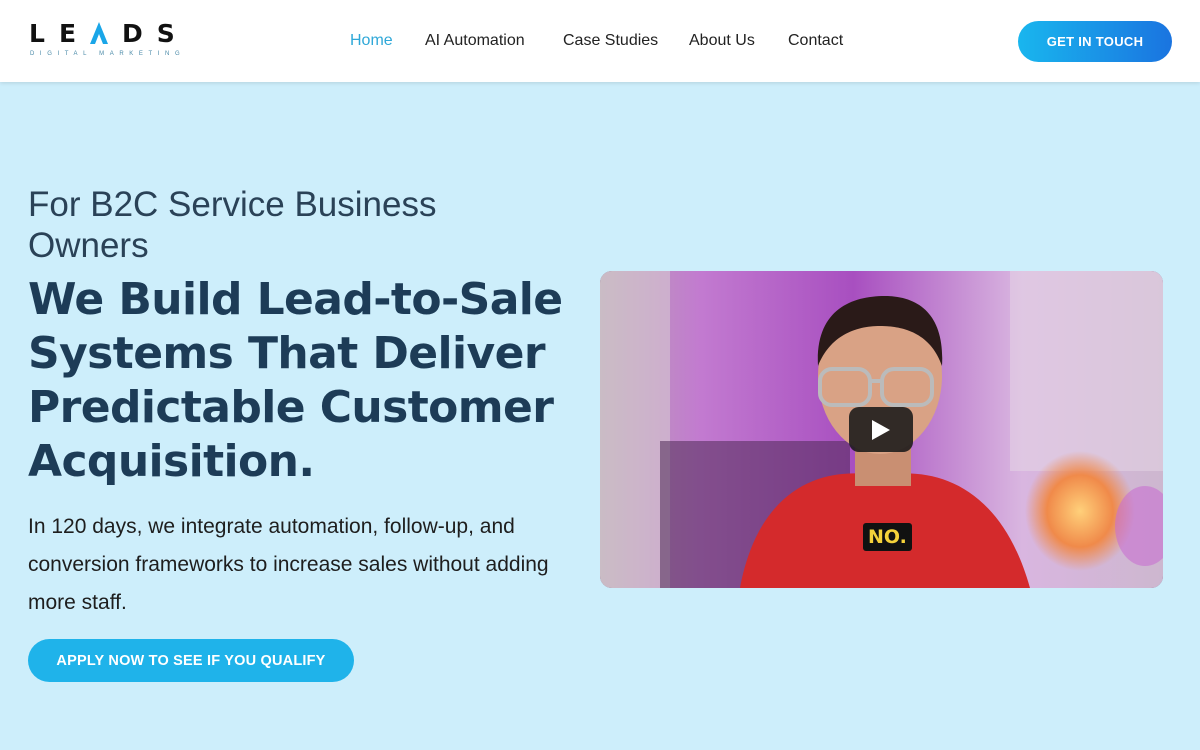 This screenshot has height=750, width=1200. I want to click on nav-case-studies: Case Studies, so click(610, 41).